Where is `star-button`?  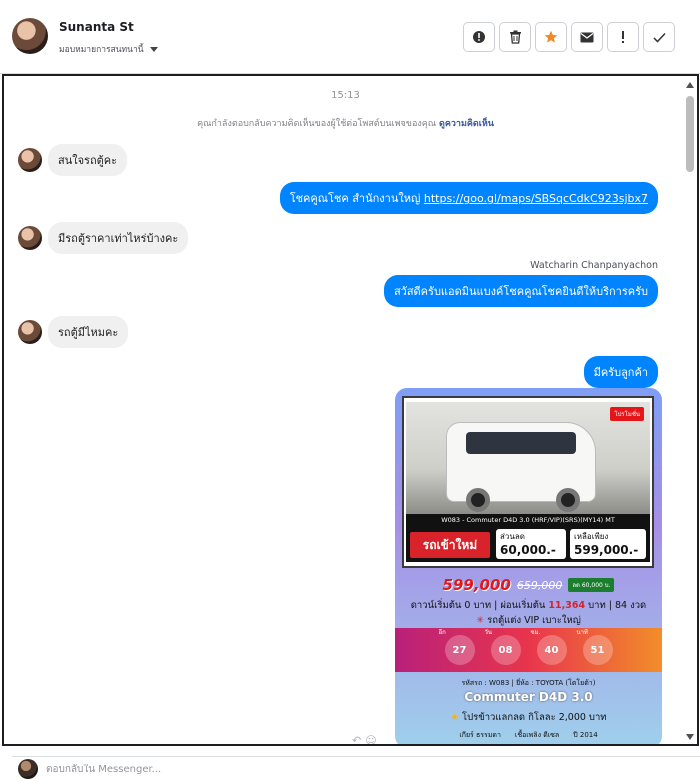 star-button is located at coordinates (551, 37).